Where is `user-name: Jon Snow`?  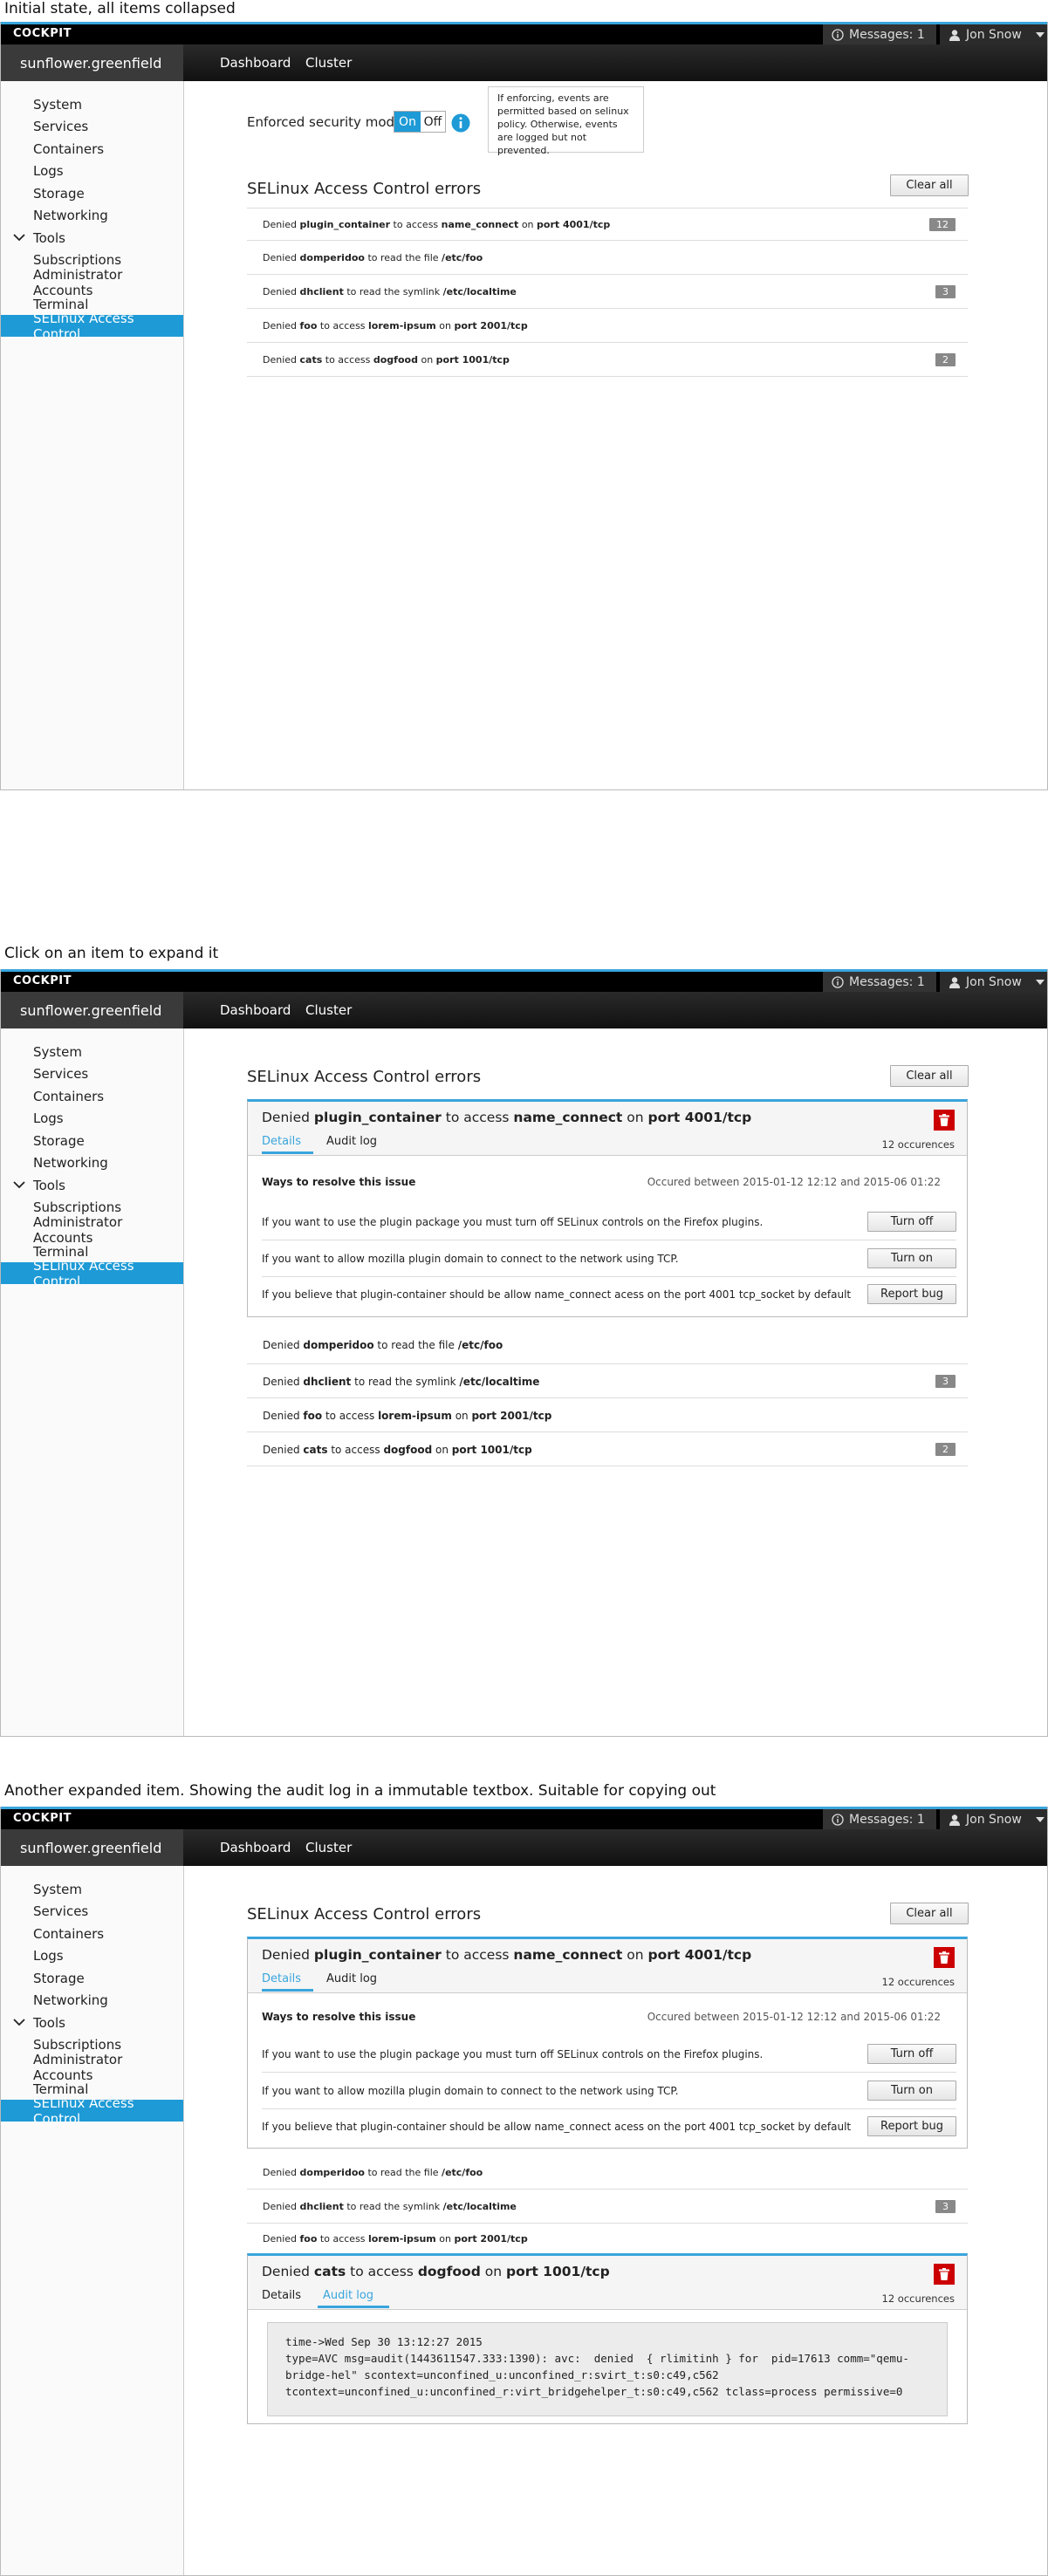 user-name: Jon Snow is located at coordinates (994, 34).